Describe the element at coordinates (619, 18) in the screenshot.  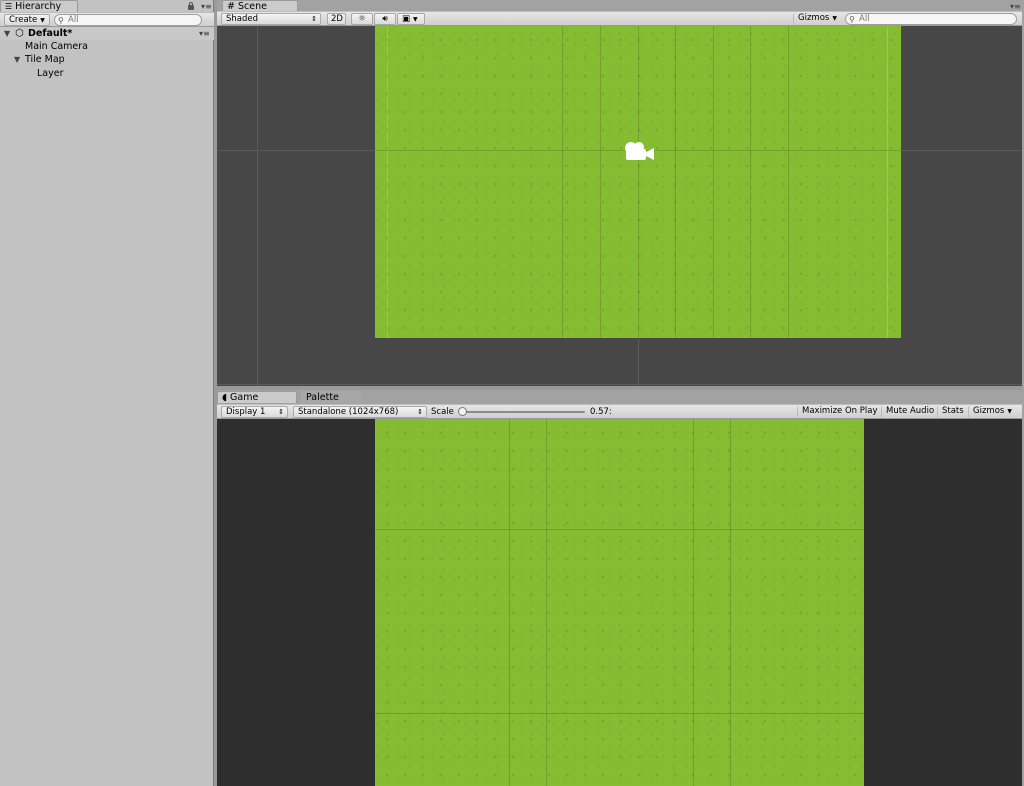
I see `scene-toolbar: Shaded ⇕ 2D ☼ 🔊︎ ▣ ▼ Gizmos ▼ ⚲ All` at that location.